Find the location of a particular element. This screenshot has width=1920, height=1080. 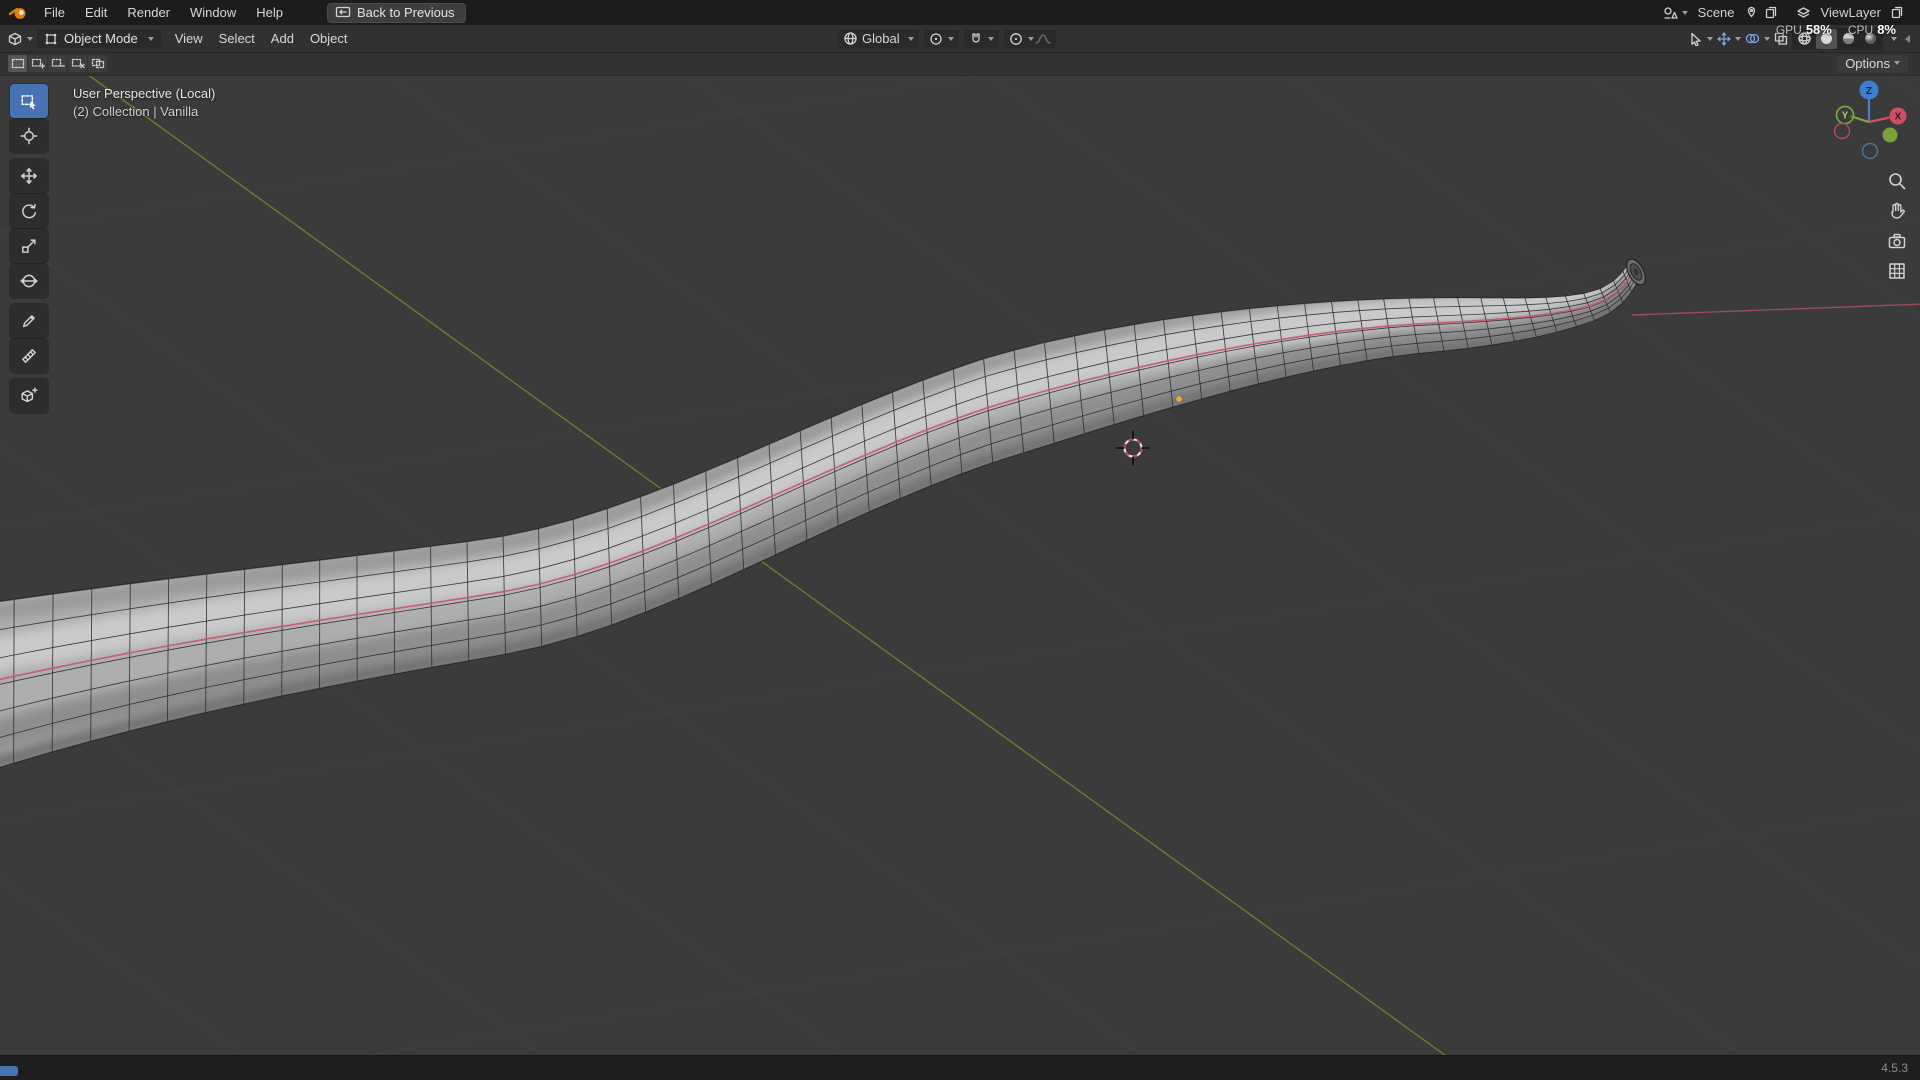

pin-scene-button is located at coordinates (1751, 12).